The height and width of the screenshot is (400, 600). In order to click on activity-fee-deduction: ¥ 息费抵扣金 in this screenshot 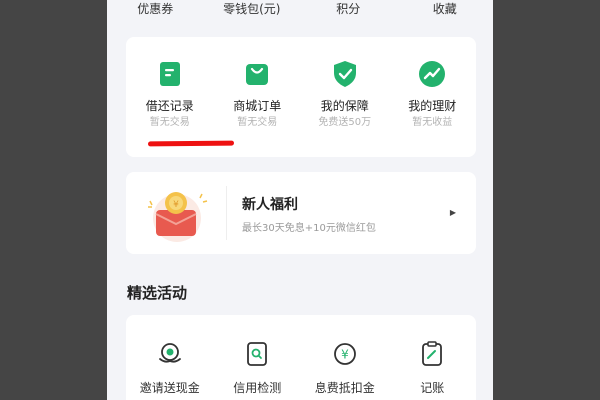, I will do `click(345, 367)`.